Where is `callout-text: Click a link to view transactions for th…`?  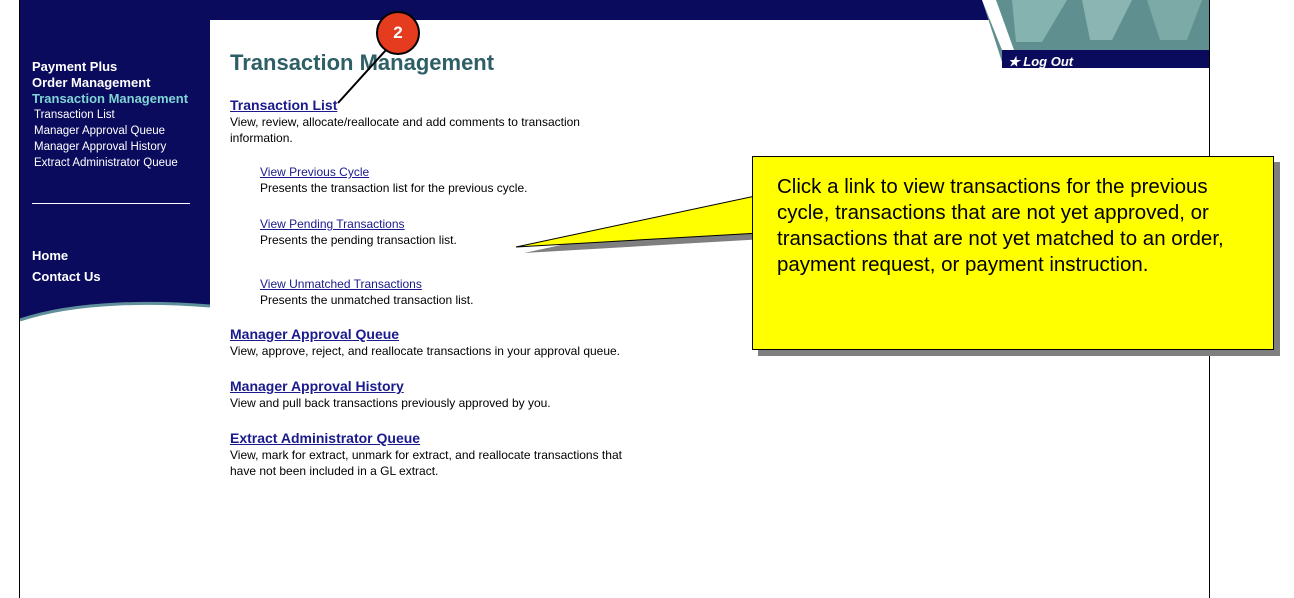
callout-text: Click a link to view transactions for th… is located at coordinates (1000, 225).